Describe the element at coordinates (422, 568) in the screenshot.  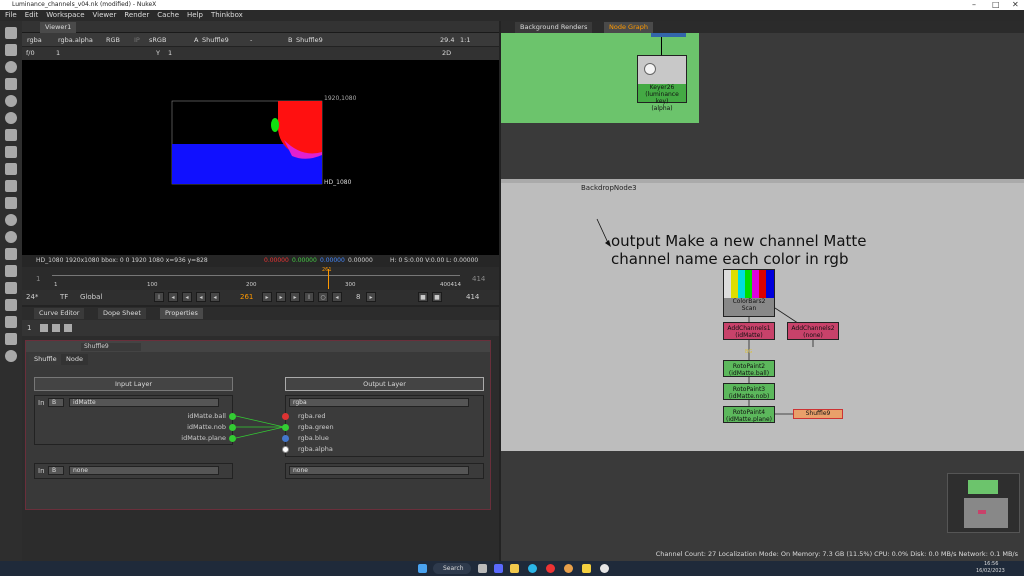
I see `start-icon` at that location.